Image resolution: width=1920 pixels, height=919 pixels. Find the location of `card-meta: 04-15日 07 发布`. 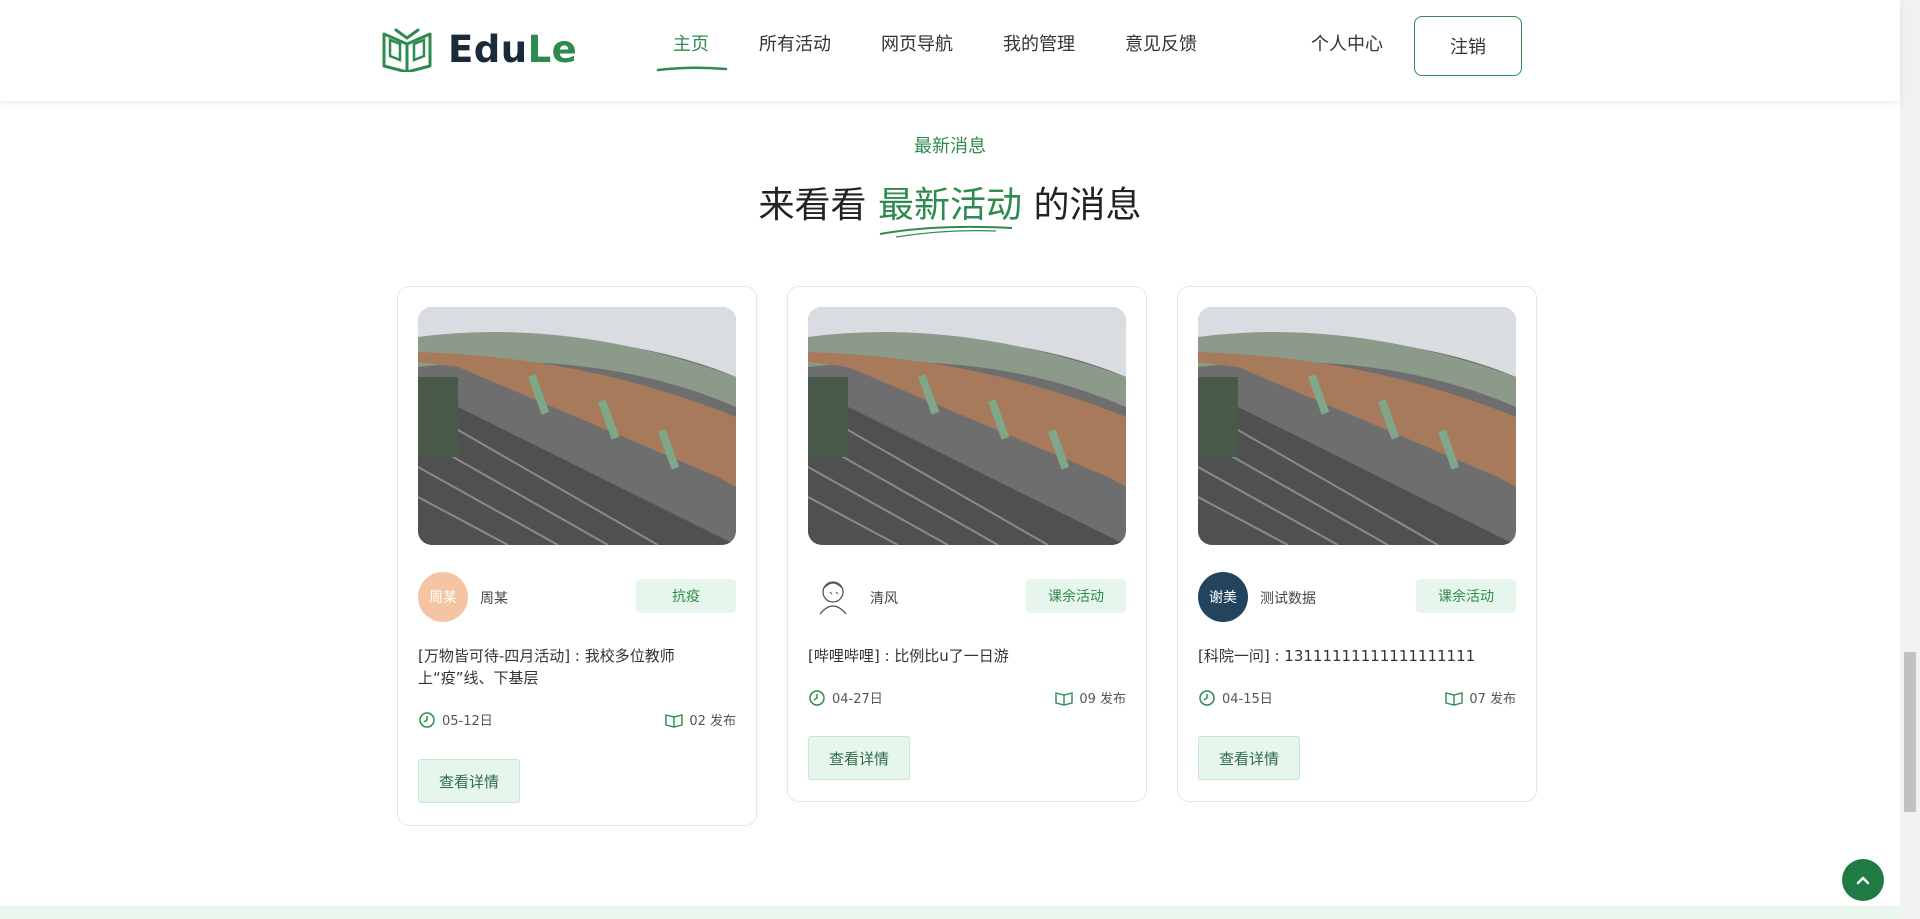

card-meta: 04-15日 07 发布 is located at coordinates (1357, 697).